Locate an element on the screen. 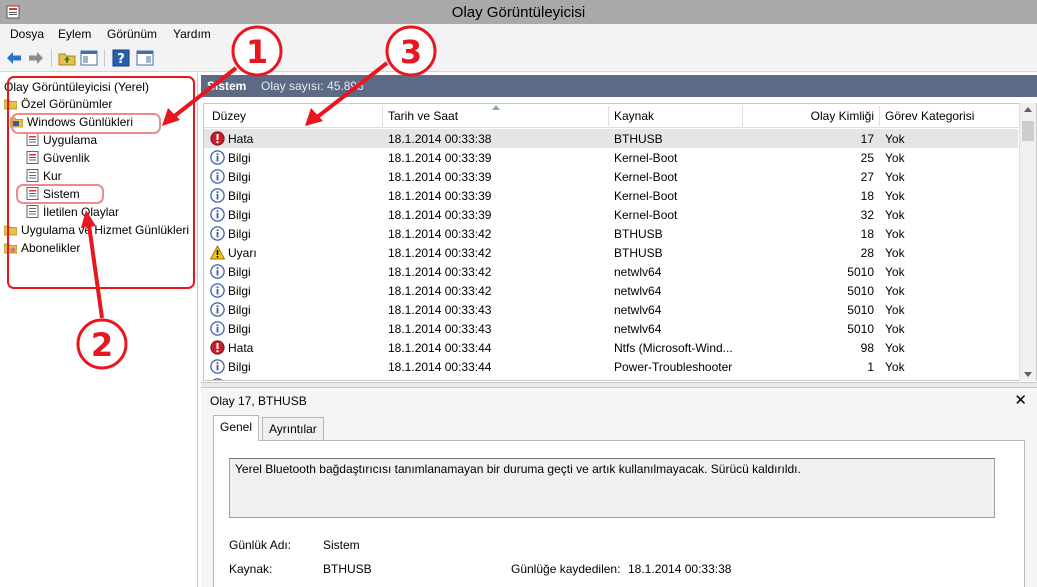 The height and width of the screenshot is (587, 1037). tree-item-windows-logs: Windows Günlükleri is located at coordinates (71, 122).